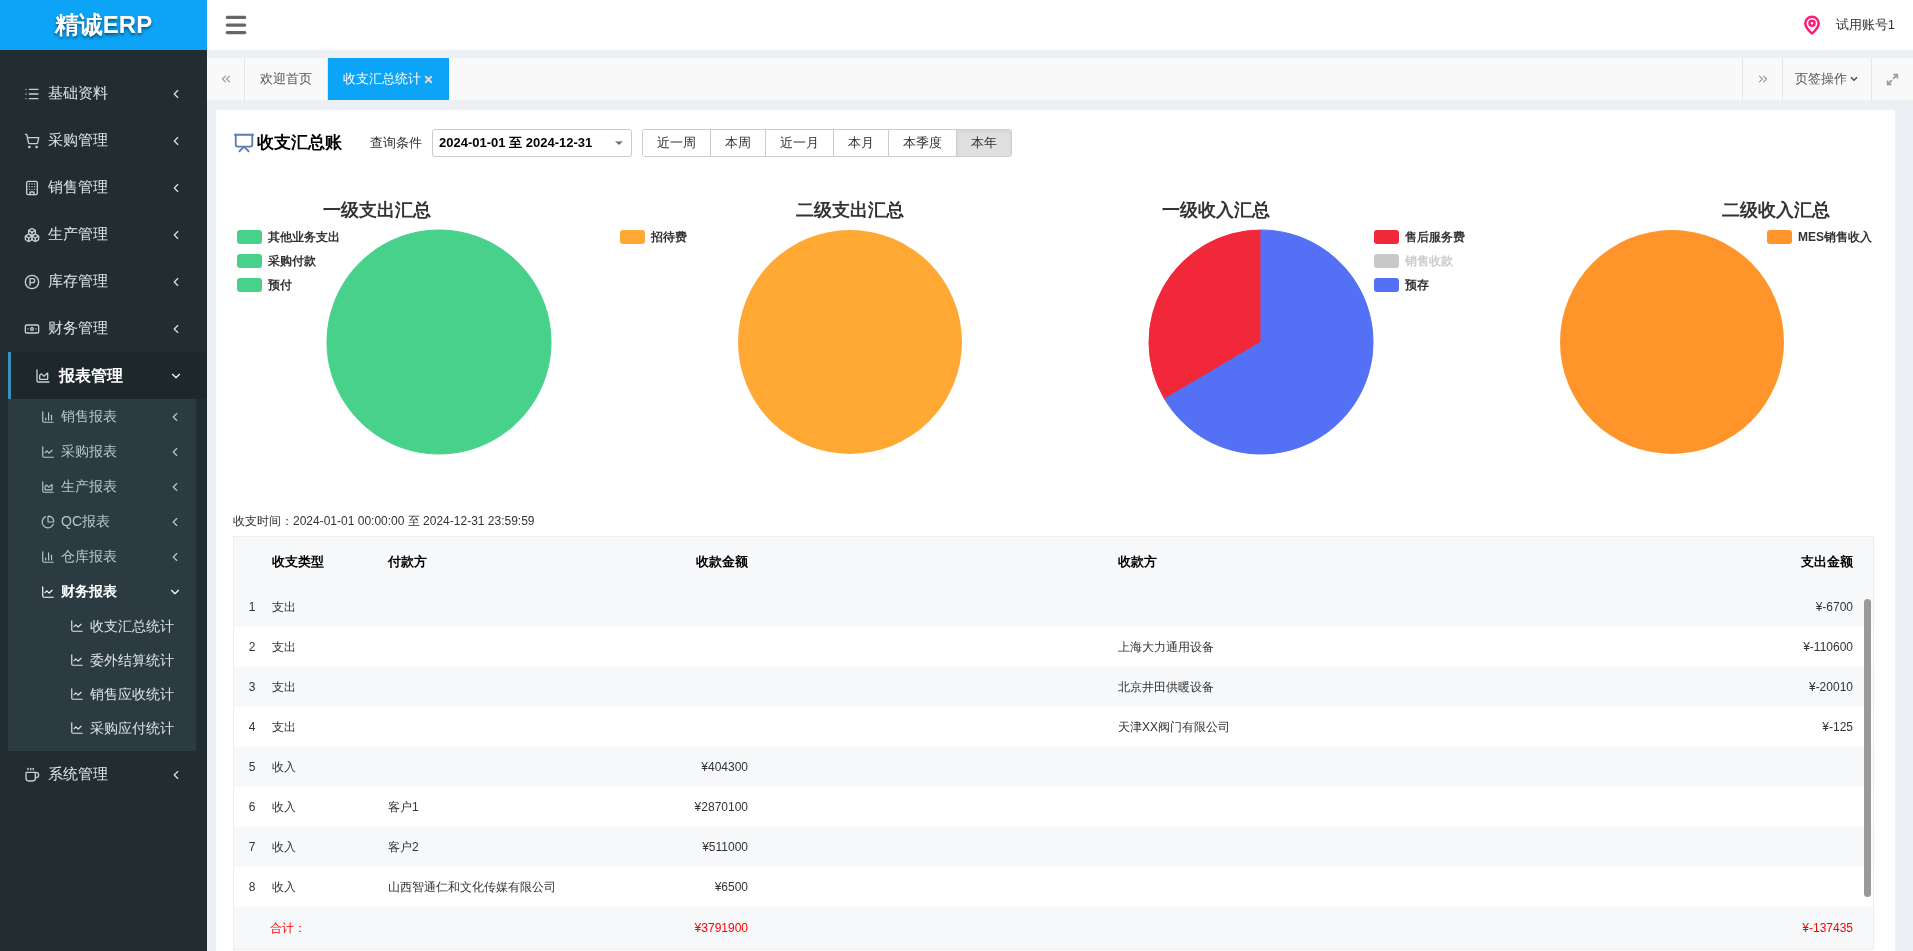 This screenshot has width=1913, height=951. I want to click on table-cell-text: ¥6500, so click(730, 887).